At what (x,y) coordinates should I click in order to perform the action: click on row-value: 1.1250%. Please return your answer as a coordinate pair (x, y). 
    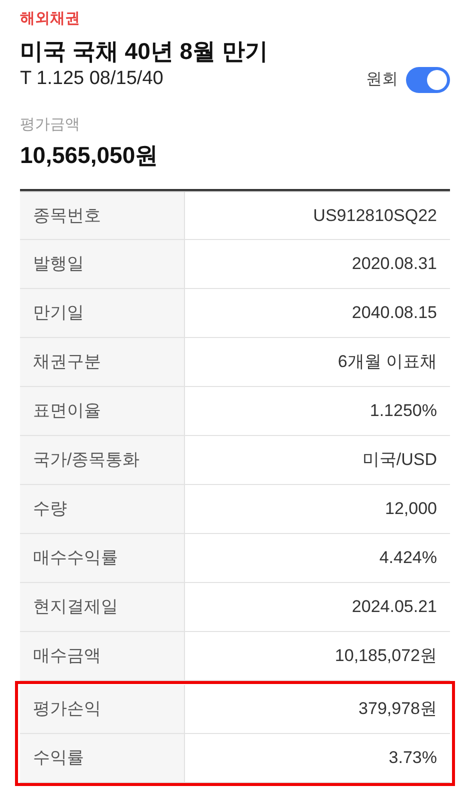
    Looking at the image, I should click on (403, 411).